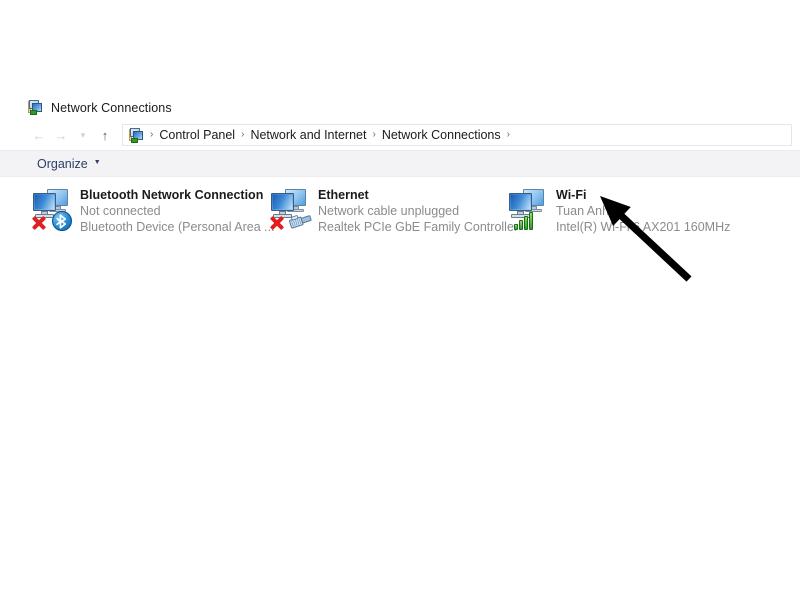  I want to click on chevron-down-icon: ▼, so click(97, 162).